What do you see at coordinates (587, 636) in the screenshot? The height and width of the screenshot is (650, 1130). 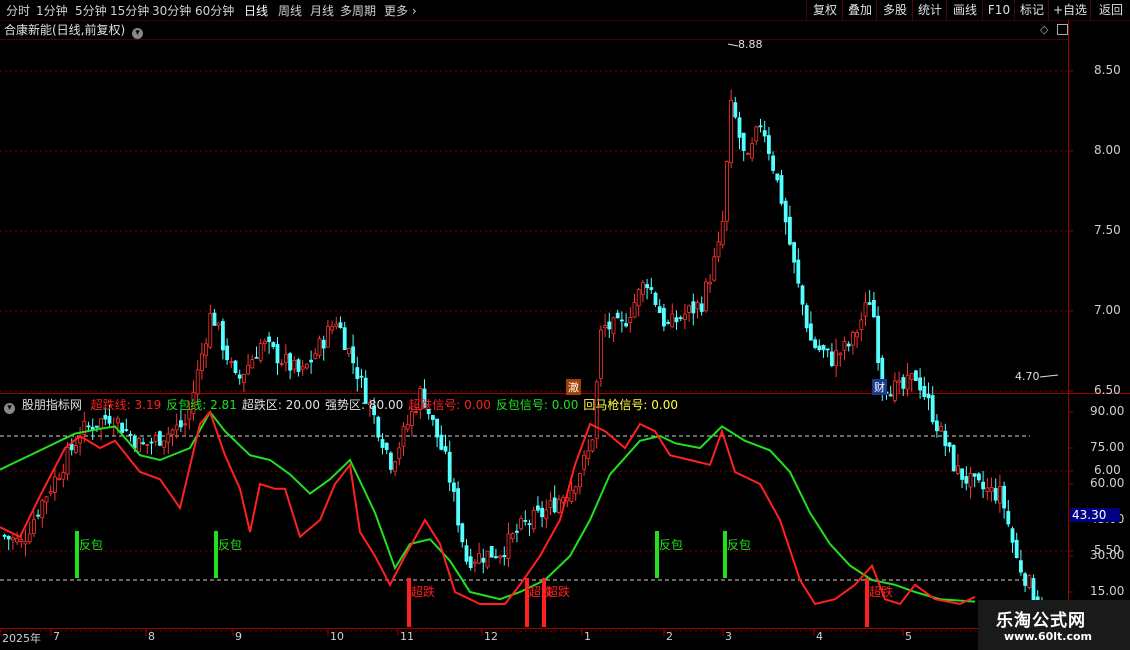 I see `time-tick-label: 1` at bounding box center [587, 636].